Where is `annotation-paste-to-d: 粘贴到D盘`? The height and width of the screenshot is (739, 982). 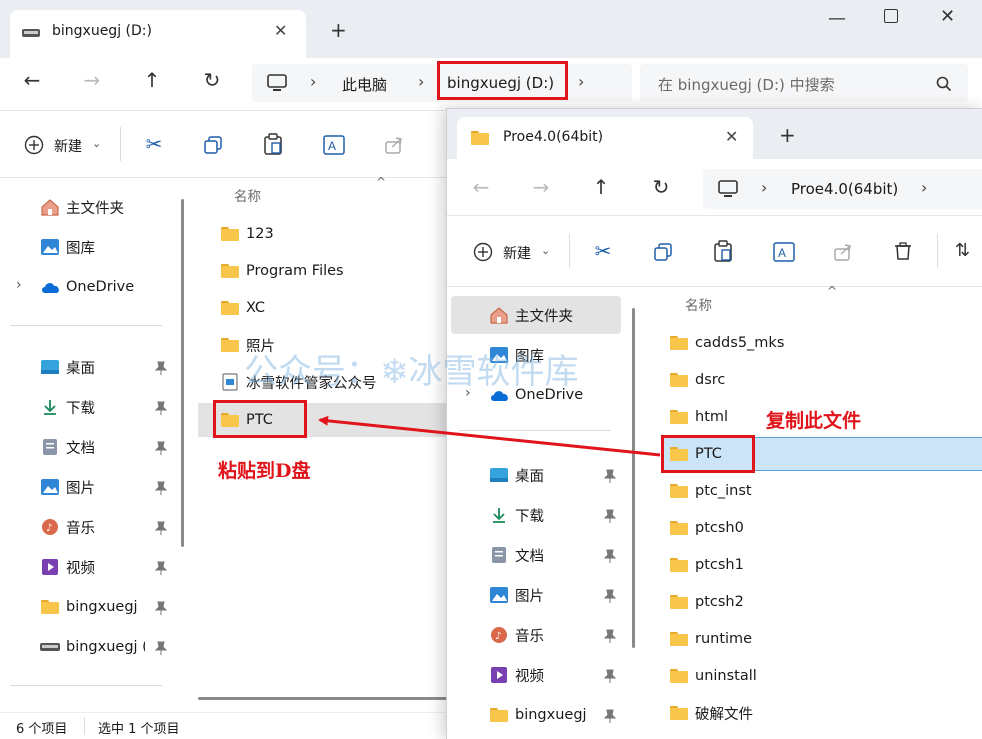
annotation-paste-to-d: 粘贴到D盘 is located at coordinates (264, 471).